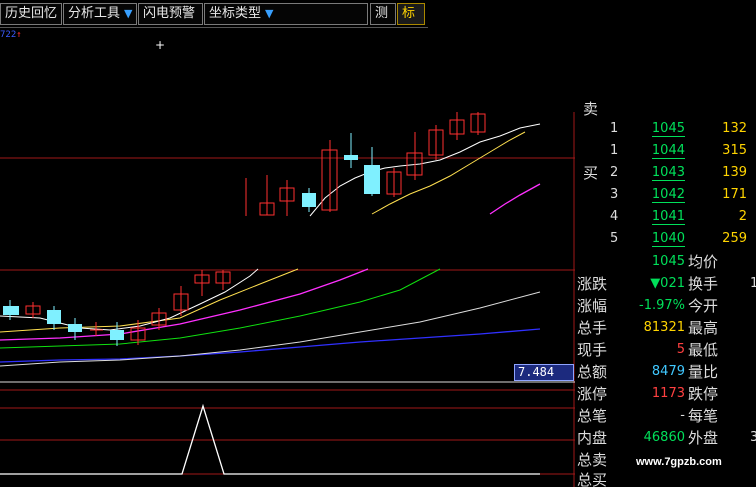 The image size is (756, 487). I want to click on price-text: 1042, so click(668, 195).